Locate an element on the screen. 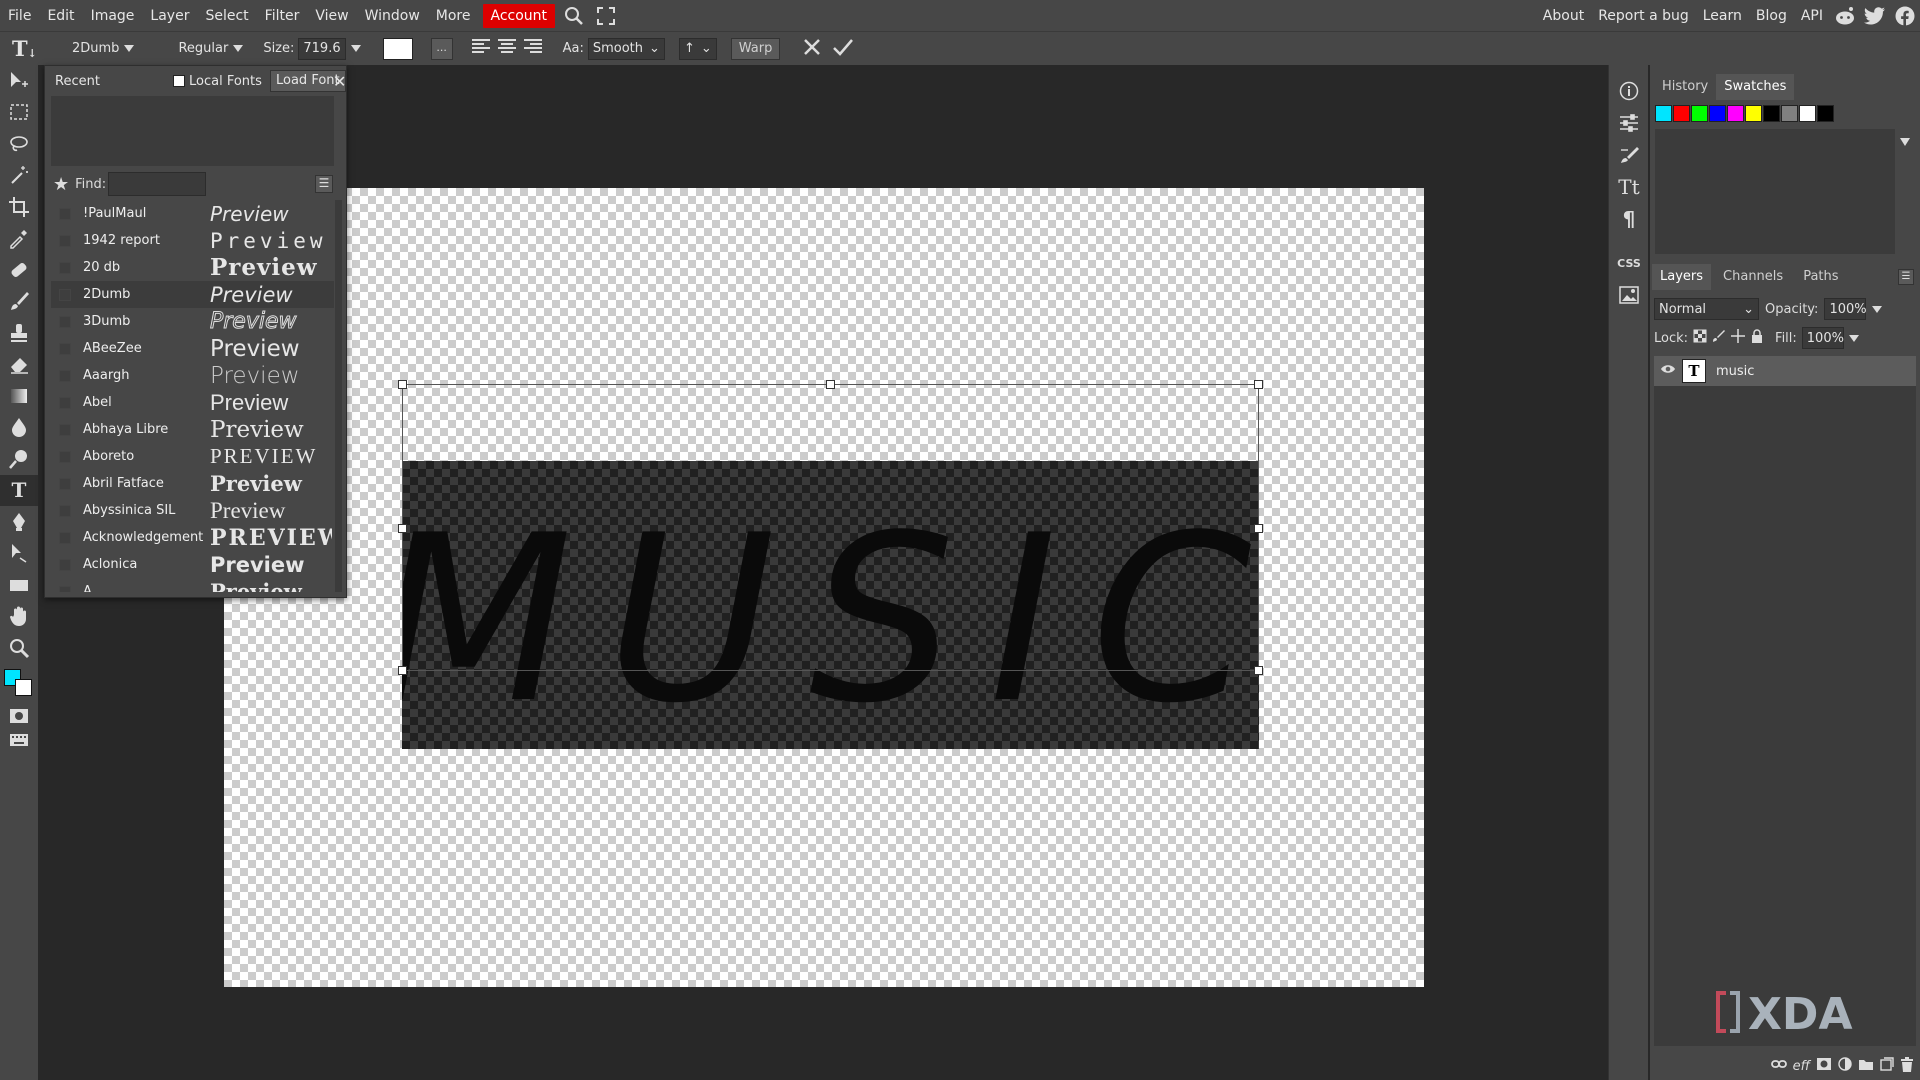 The image size is (1920, 1080). effects-button: eff is located at coordinates (1801, 1066).